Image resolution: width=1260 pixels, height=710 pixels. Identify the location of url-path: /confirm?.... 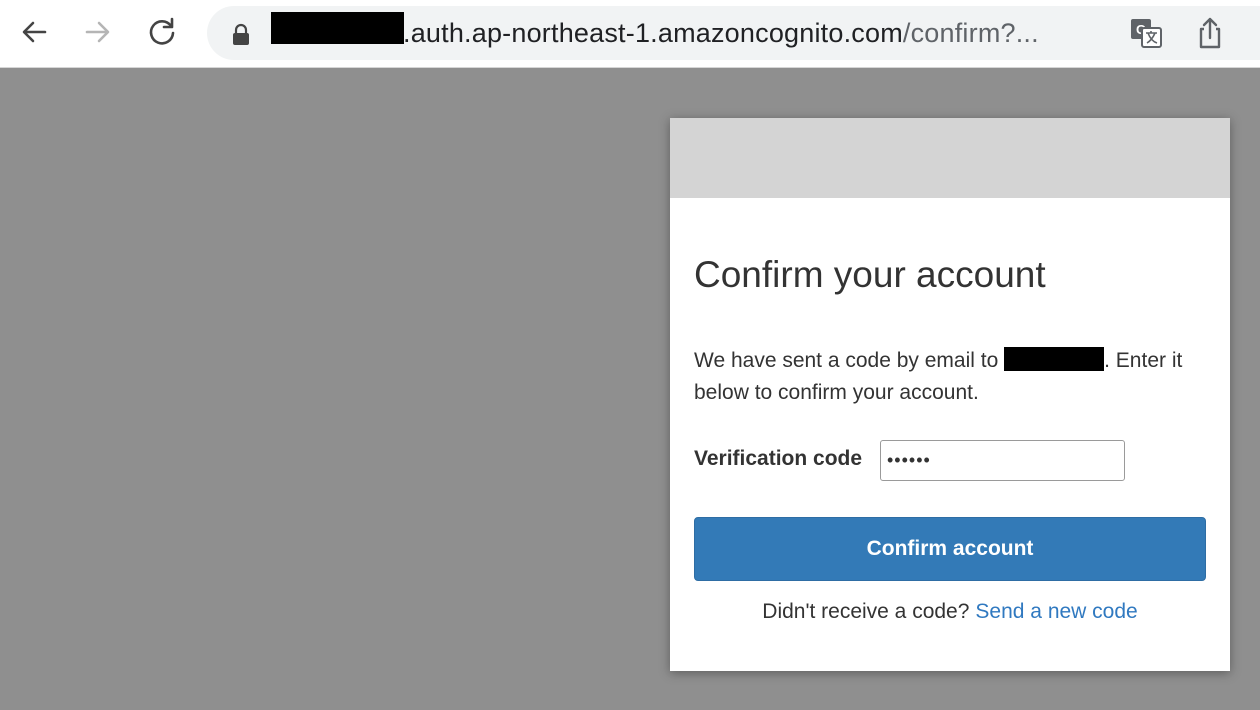
(970, 33).